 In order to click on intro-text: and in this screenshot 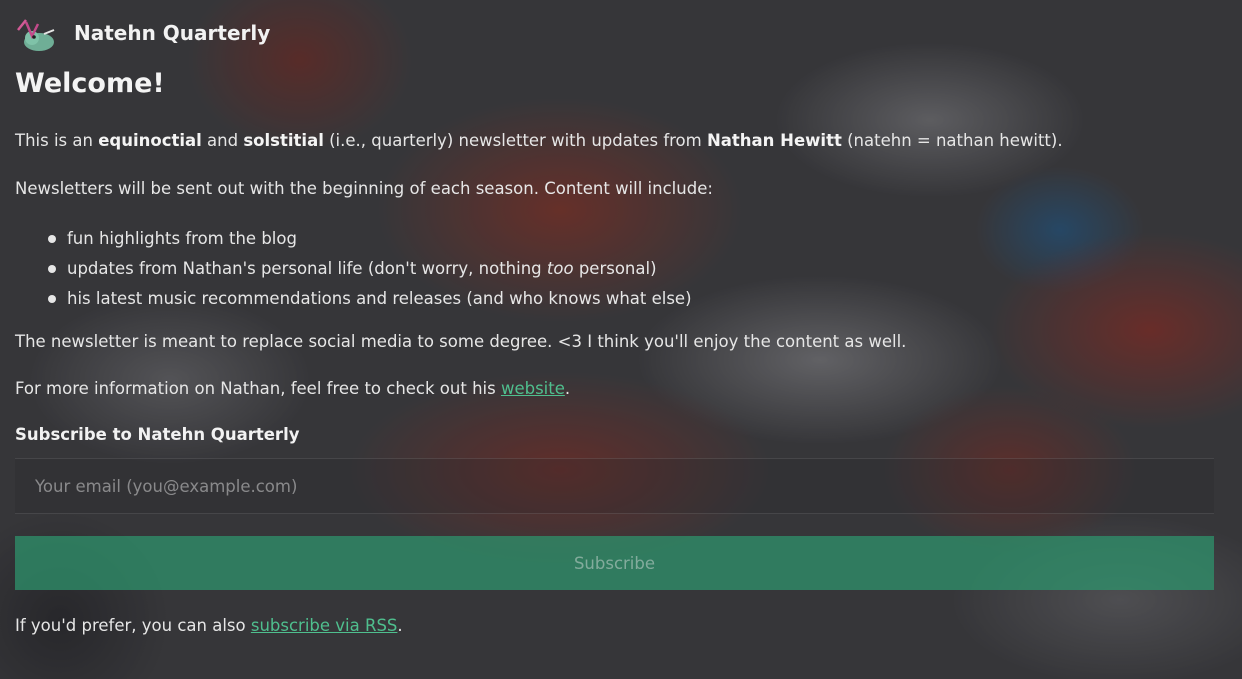, I will do `click(222, 140)`.